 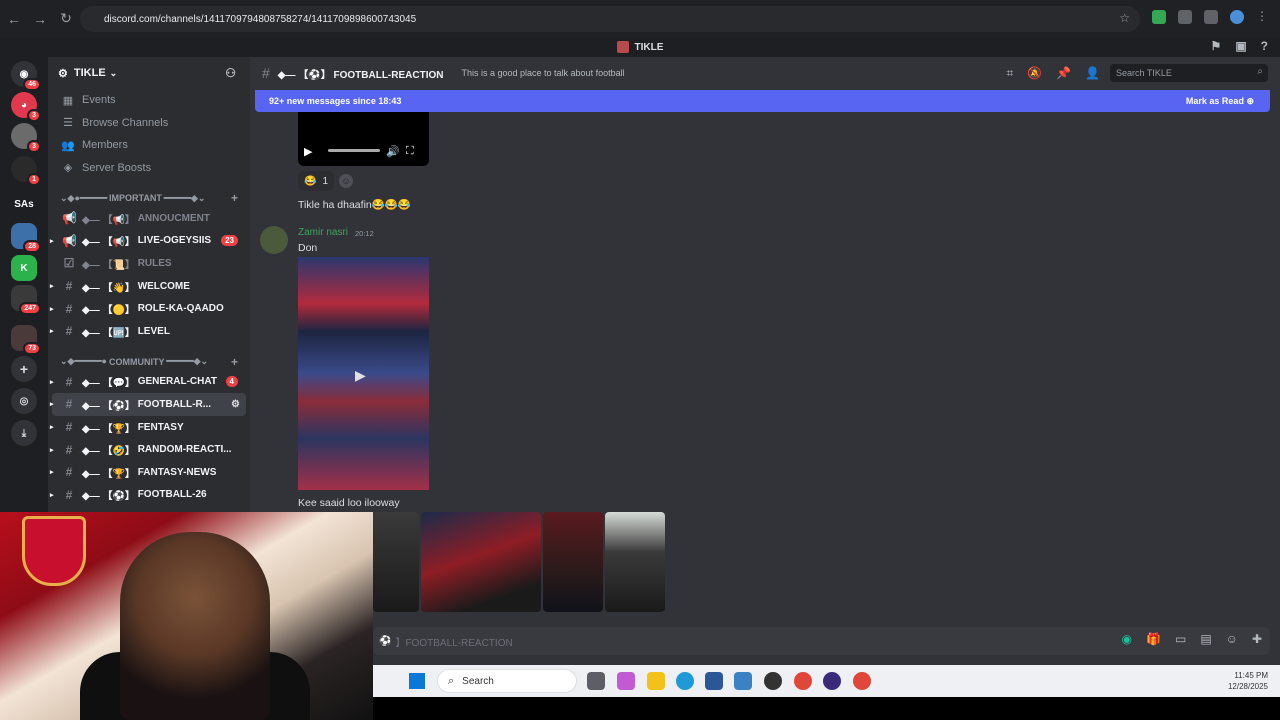 What do you see at coordinates (148, 495) in the screenshot?
I see `channel-football-26: ▸ # ◆— 【⚽】 FOOTBALL-26` at bounding box center [148, 495].